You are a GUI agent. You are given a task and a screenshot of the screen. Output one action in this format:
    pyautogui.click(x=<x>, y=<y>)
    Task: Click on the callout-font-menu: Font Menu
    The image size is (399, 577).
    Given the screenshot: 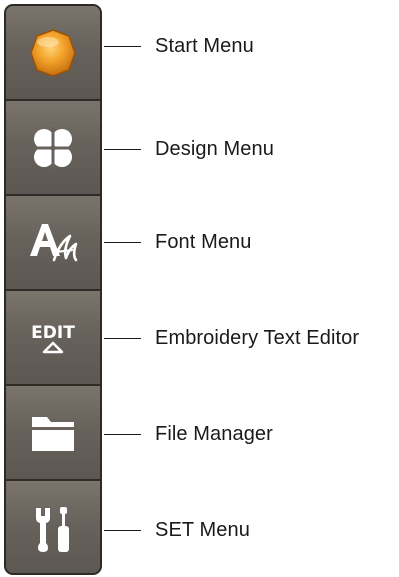 What is the action you would take?
    pyautogui.click(x=178, y=241)
    